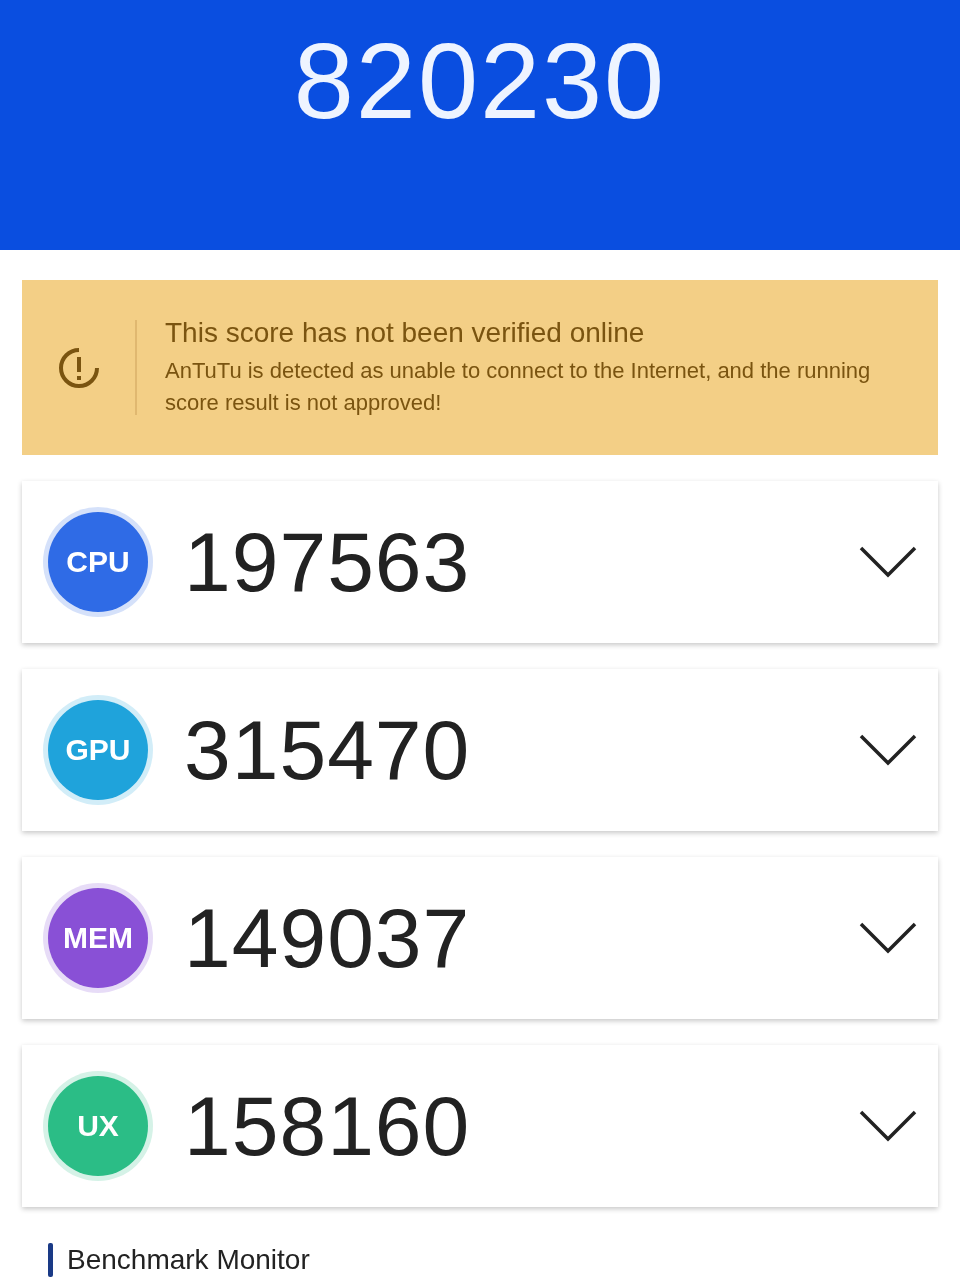 This screenshot has width=960, height=1279. I want to click on score-card: GPU 315470, so click(480, 750).